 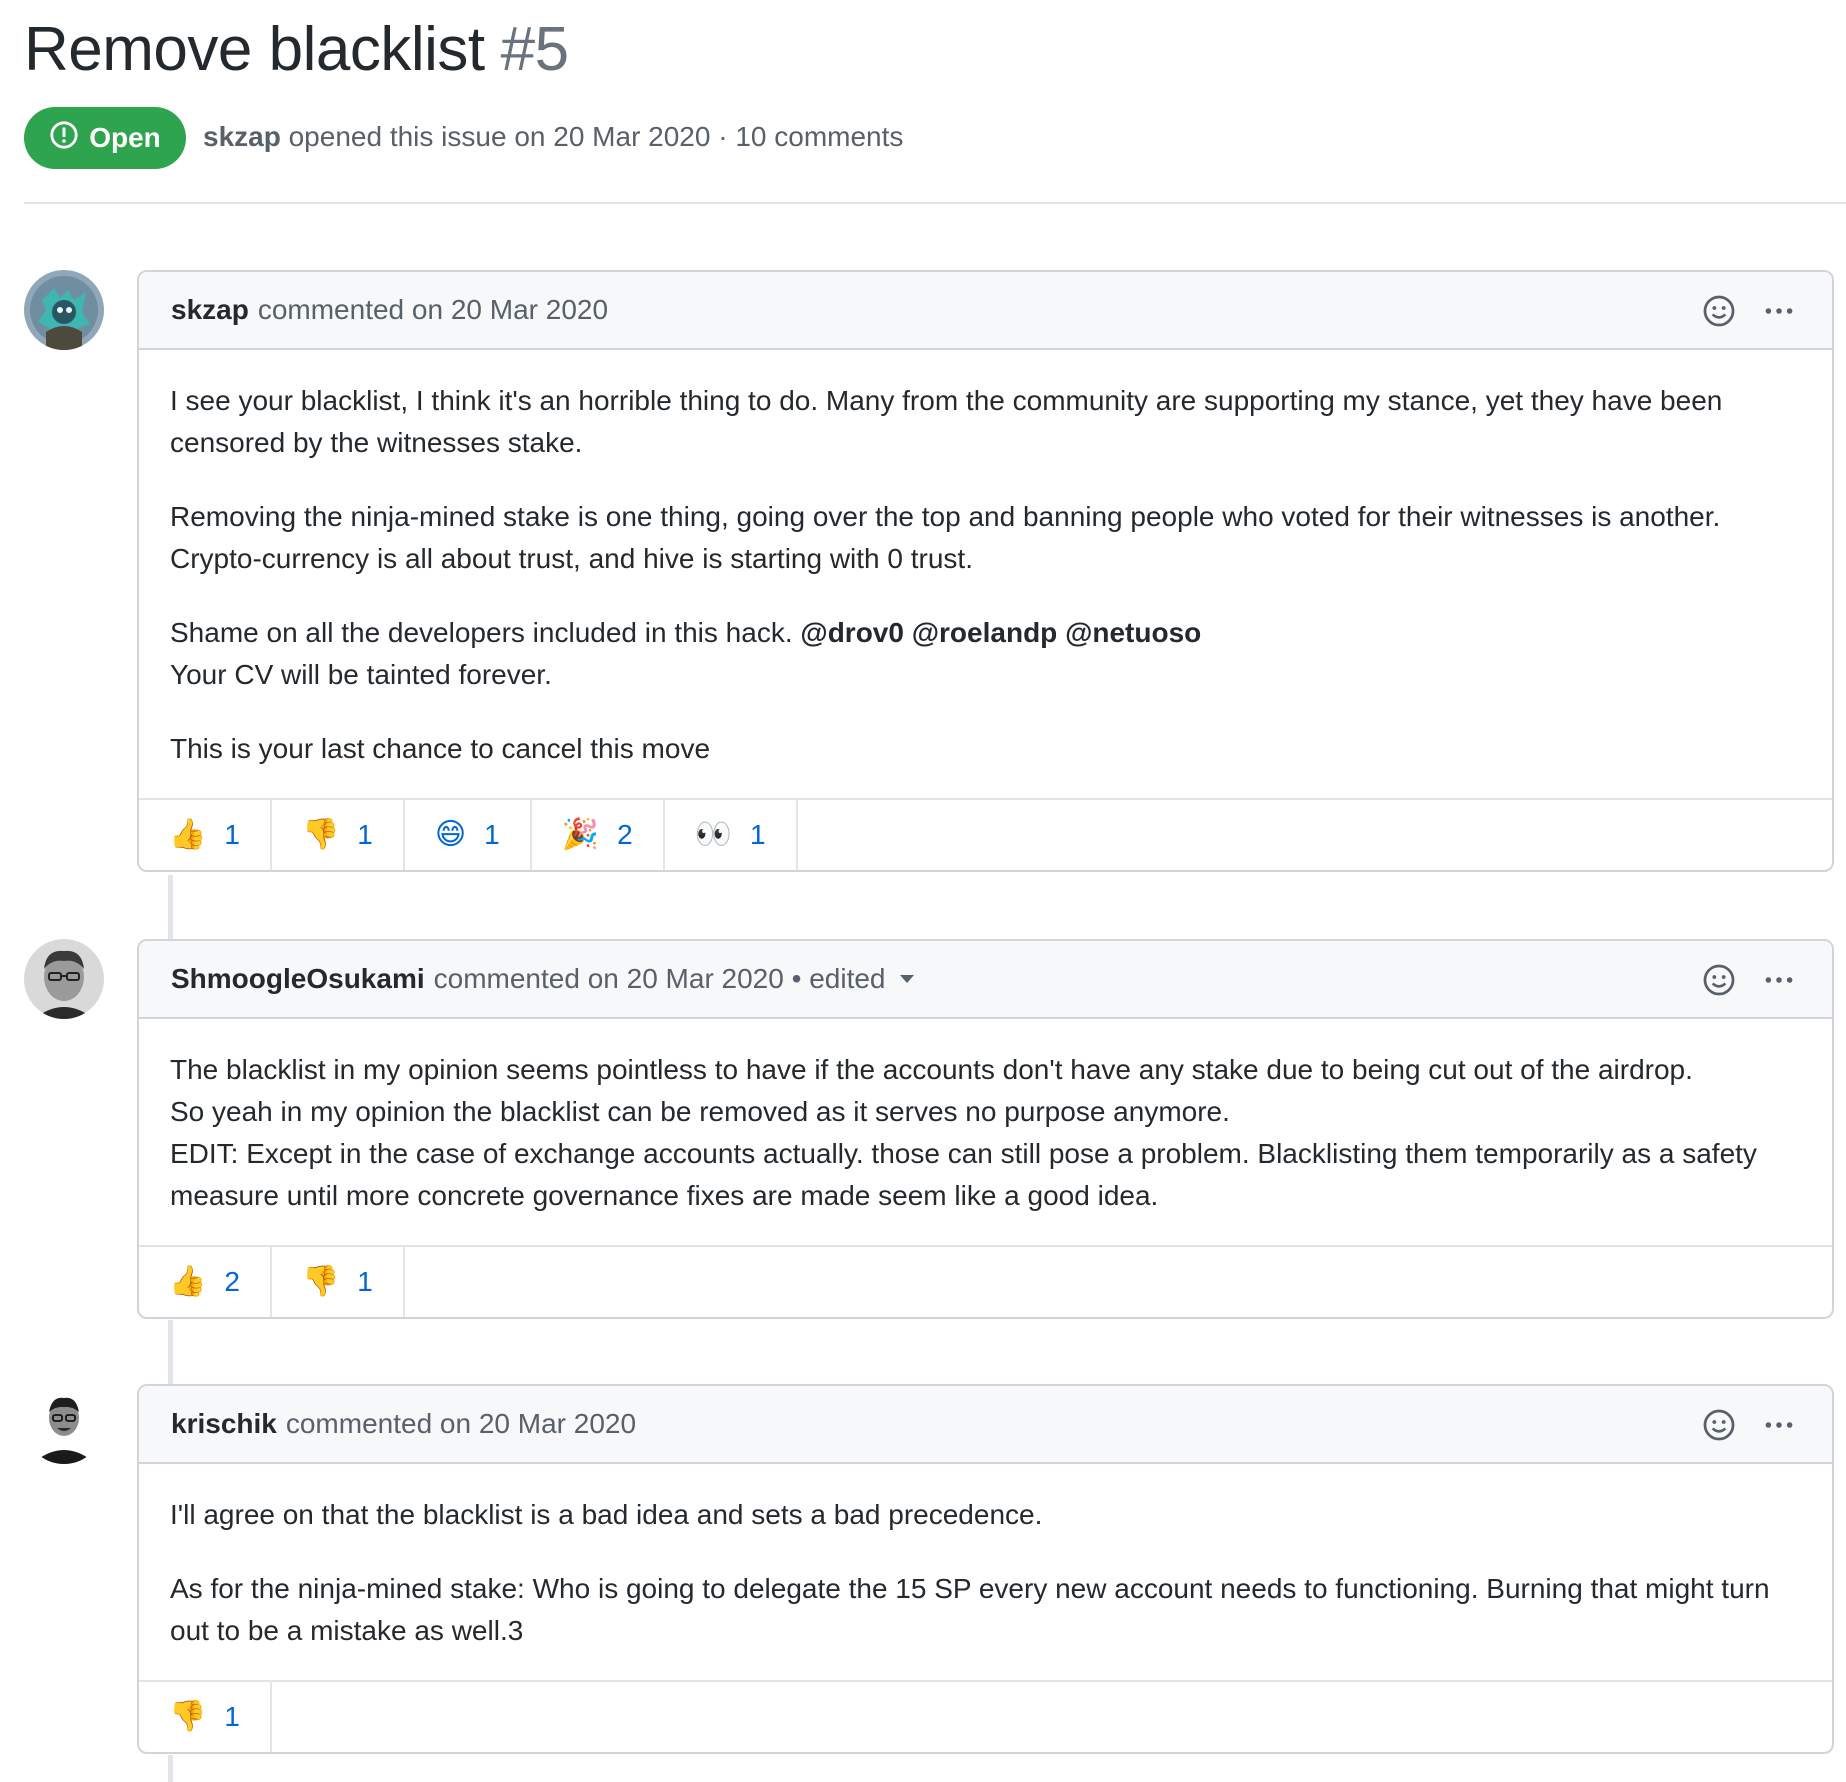 What do you see at coordinates (985, 632) in the screenshot?
I see `user-mention: @roelandp` at bounding box center [985, 632].